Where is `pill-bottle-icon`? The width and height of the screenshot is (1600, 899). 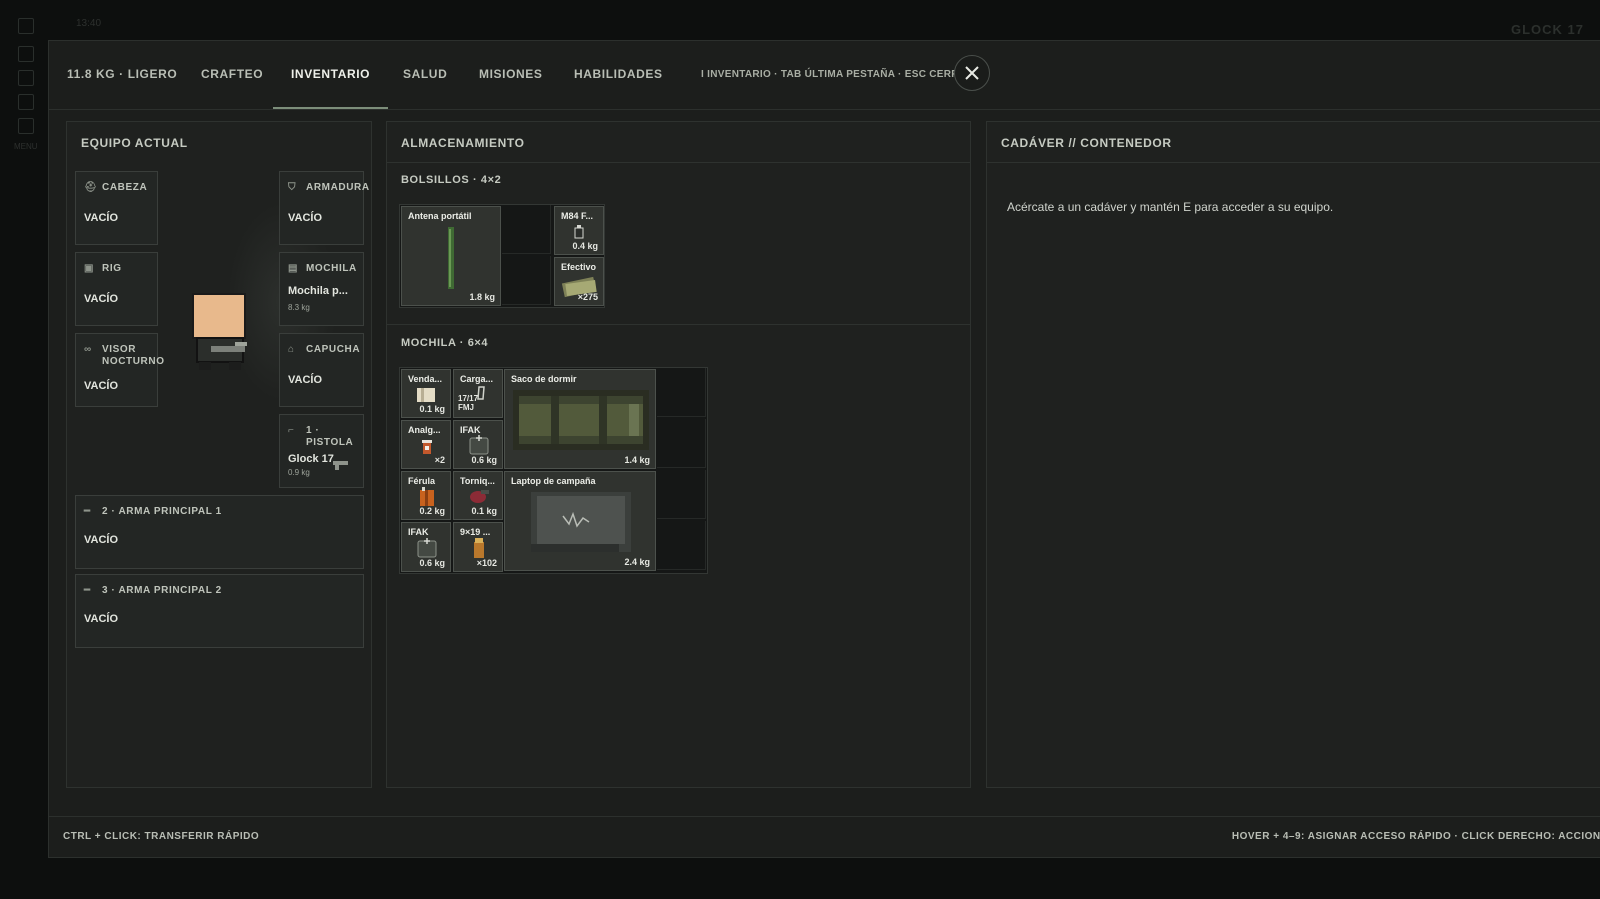
pill-bottle-icon is located at coordinates (427, 447).